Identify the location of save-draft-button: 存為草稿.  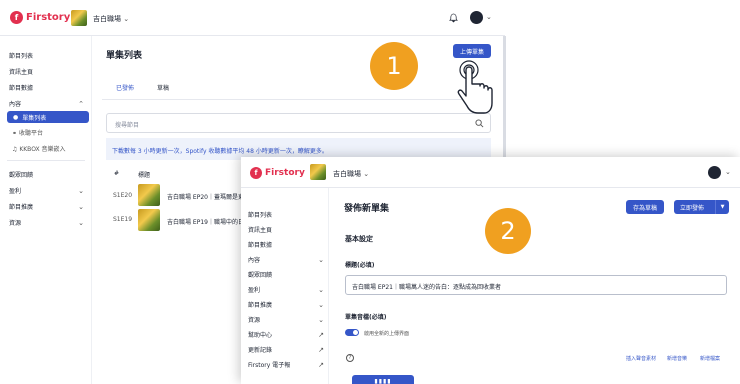
(645, 207).